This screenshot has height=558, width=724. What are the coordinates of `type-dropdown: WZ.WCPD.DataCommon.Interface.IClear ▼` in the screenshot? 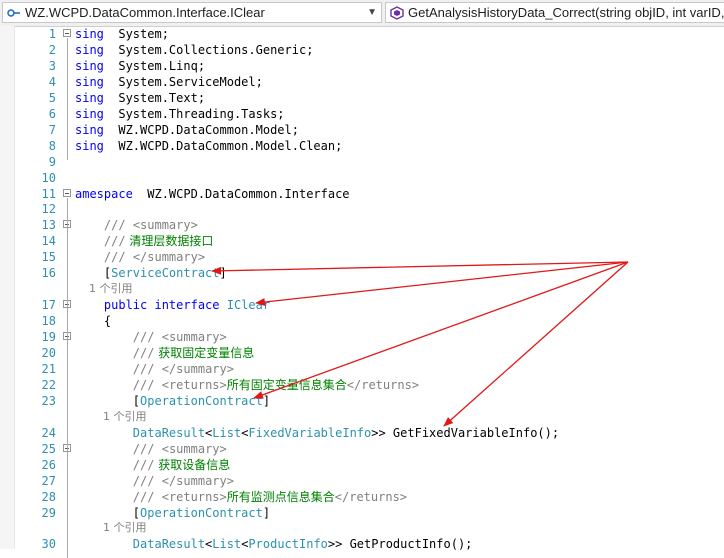 It's located at (192, 12).